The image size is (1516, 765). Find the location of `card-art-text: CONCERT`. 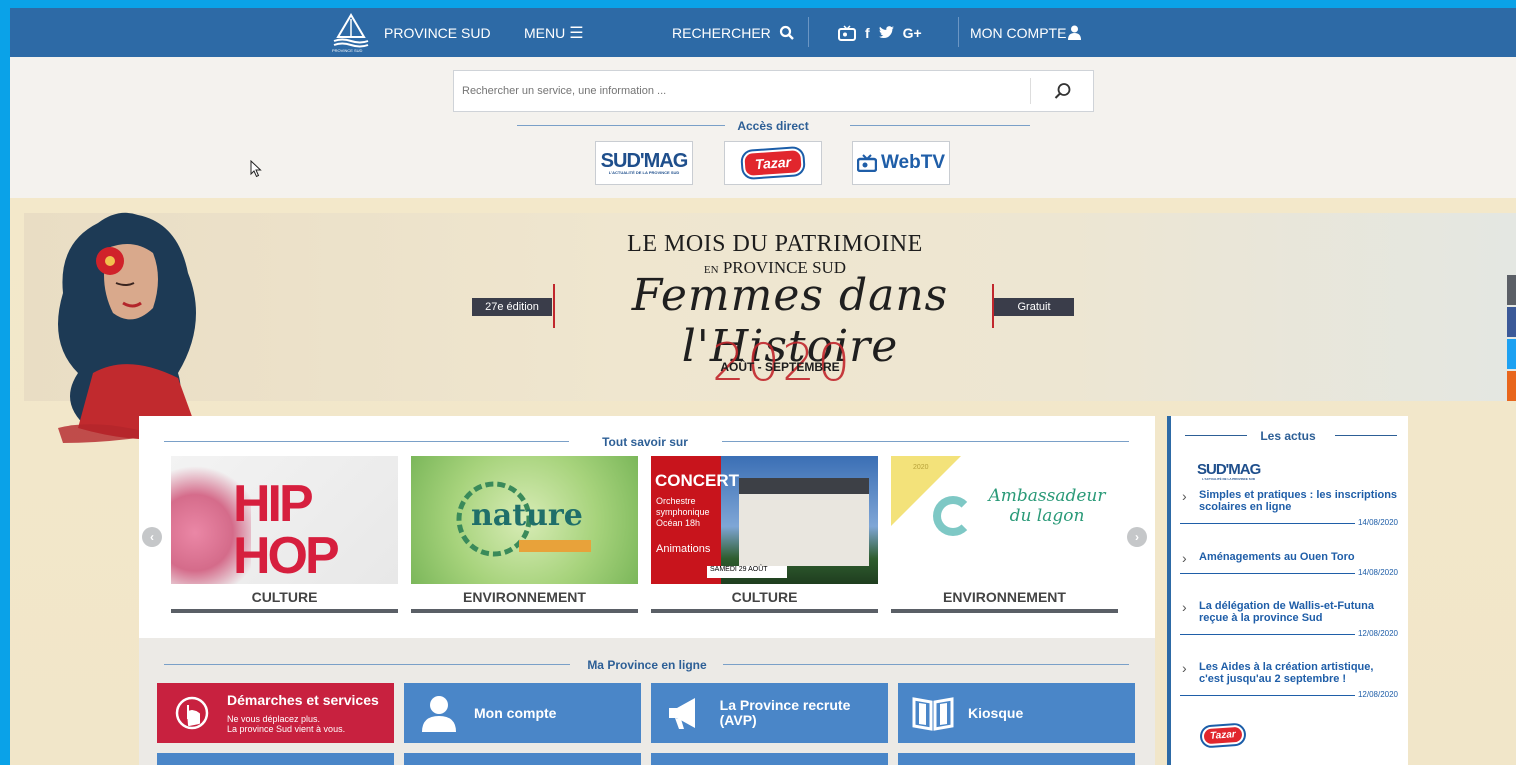

card-art-text: CONCERT is located at coordinates (697, 480).